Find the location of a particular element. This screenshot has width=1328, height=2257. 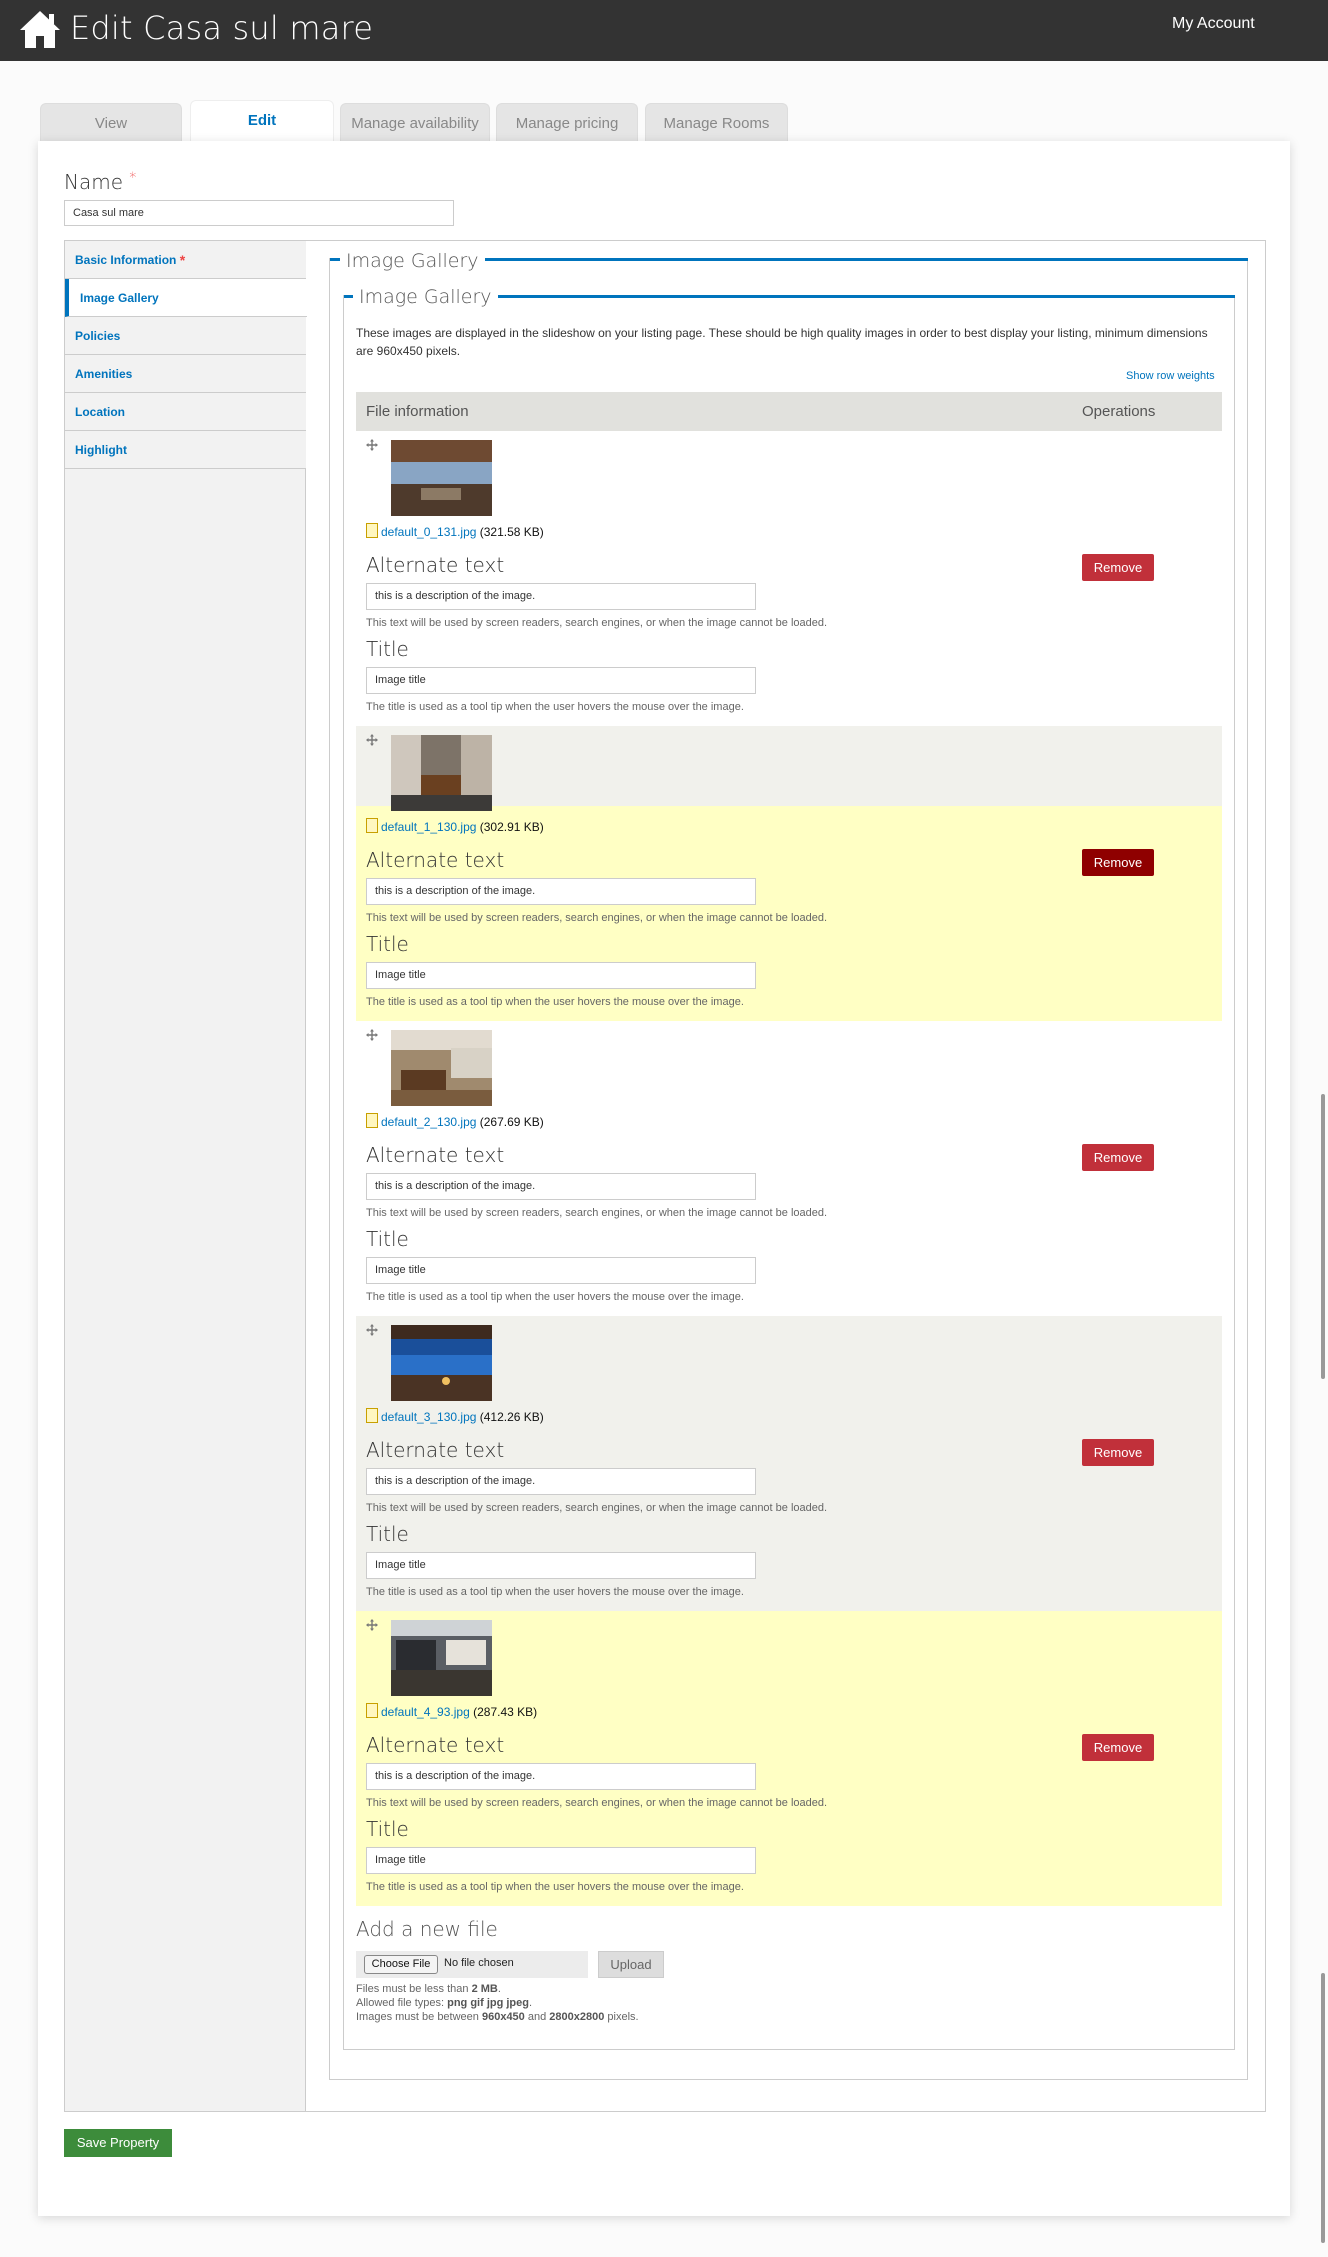

name-input: Casa sul mare is located at coordinates (259, 213).